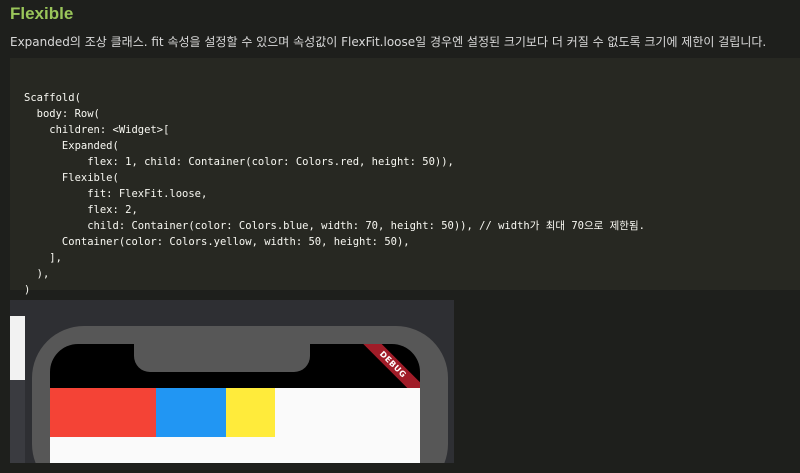 This screenshot has height=473, width=800. Describe the element at coordinates (81, 210) in the screenshot. I see `code-line: flex: 2,` at that location.